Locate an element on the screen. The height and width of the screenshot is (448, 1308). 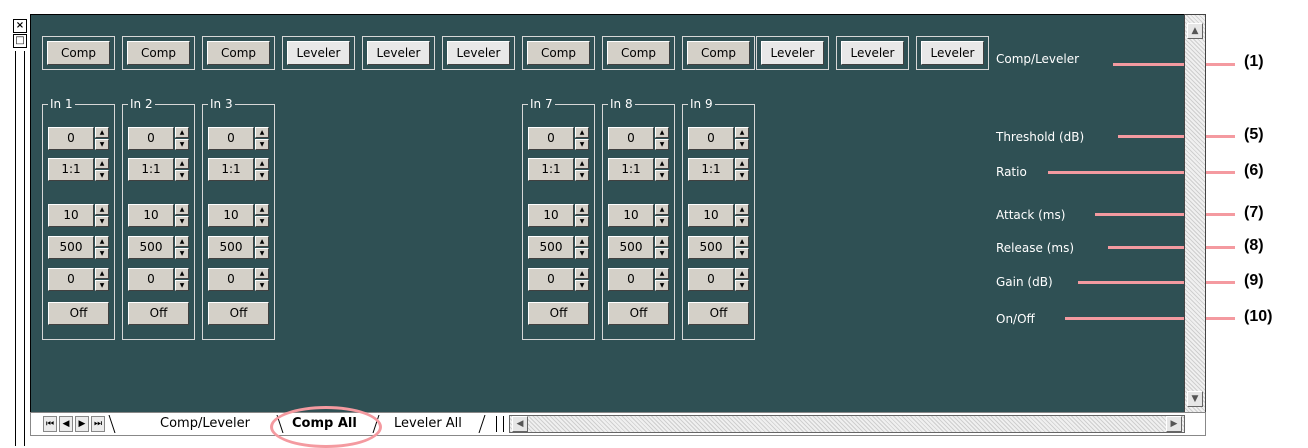
scroll-left-icon: ◀ is located at coordinates (520, 424).